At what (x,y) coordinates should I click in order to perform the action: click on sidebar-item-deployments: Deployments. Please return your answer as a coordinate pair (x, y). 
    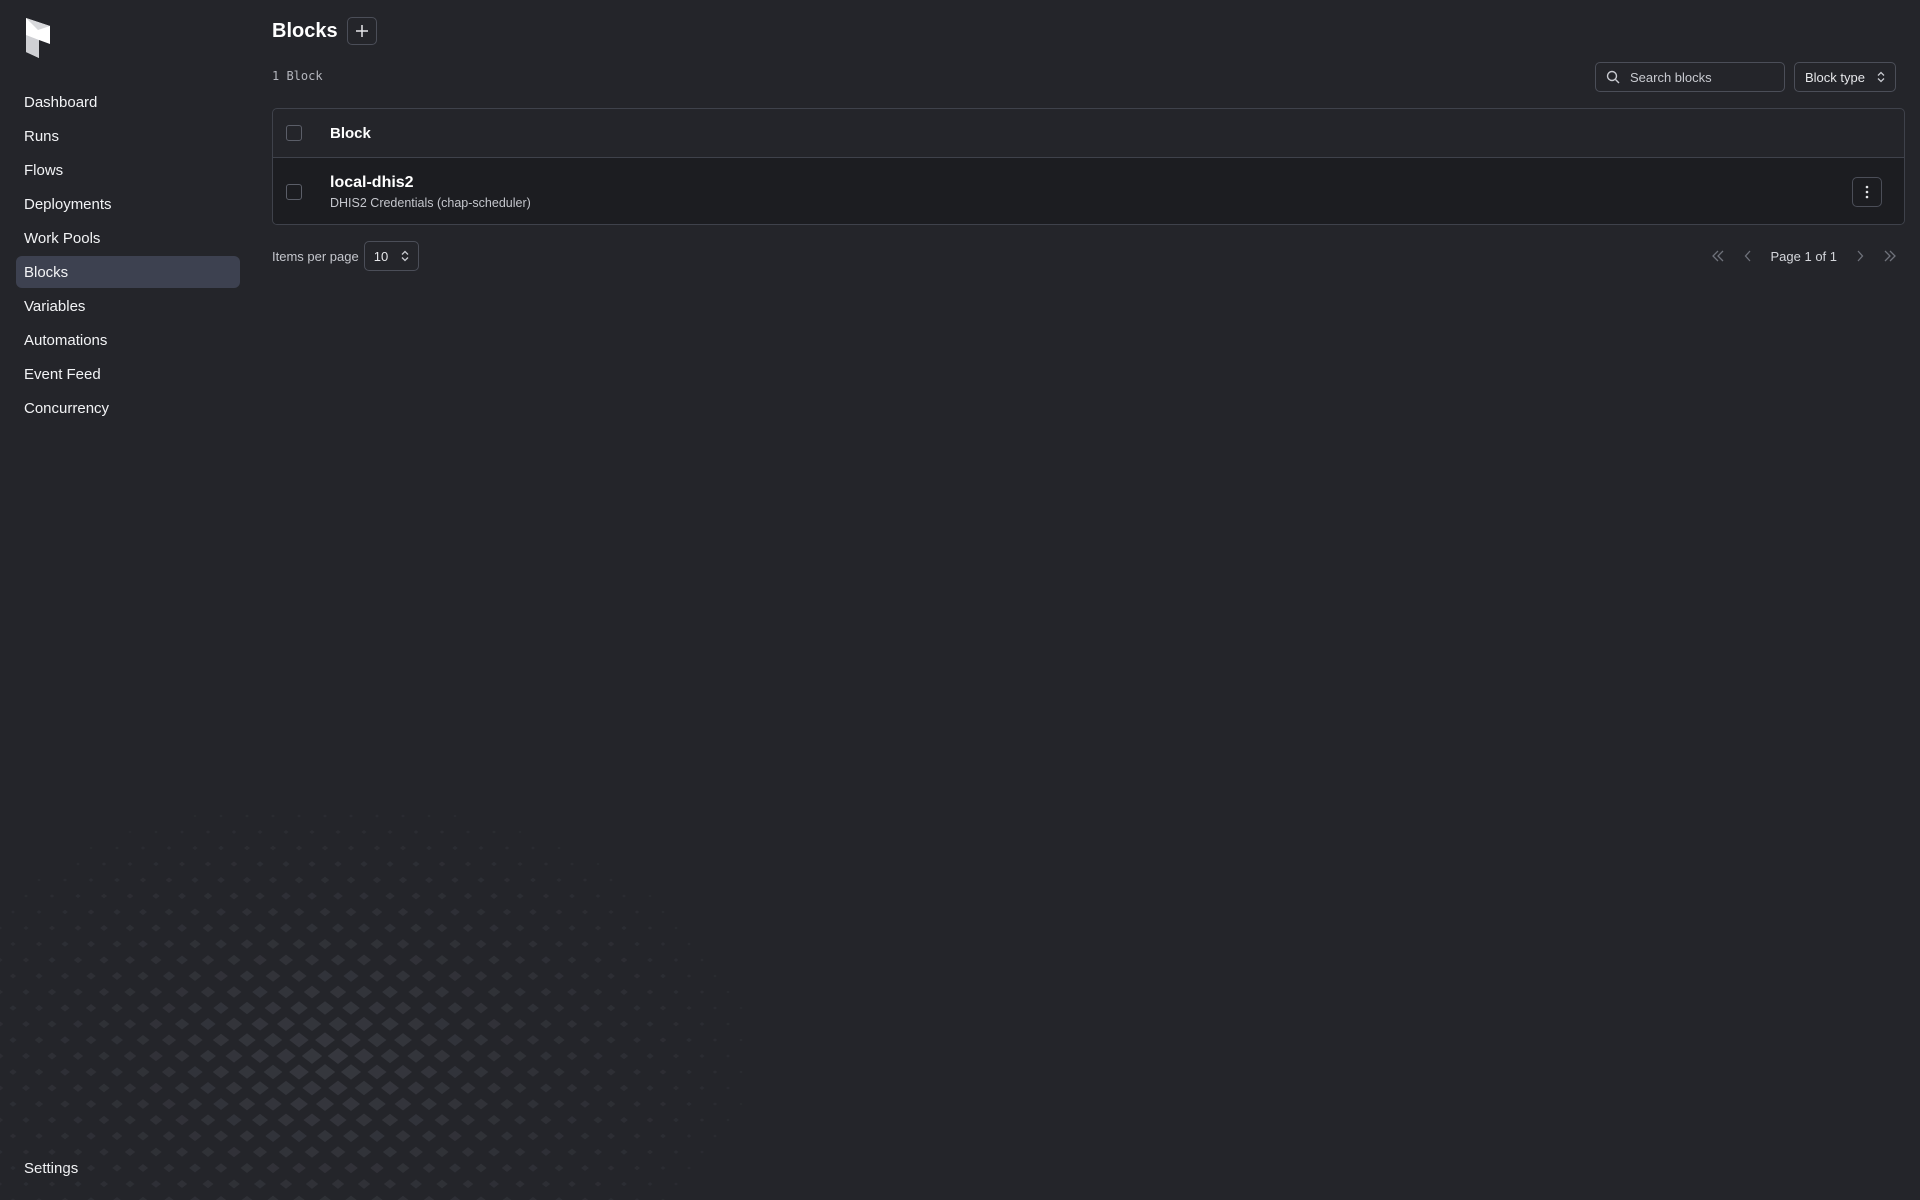
    Looking at the image, I should click on (128, 204).